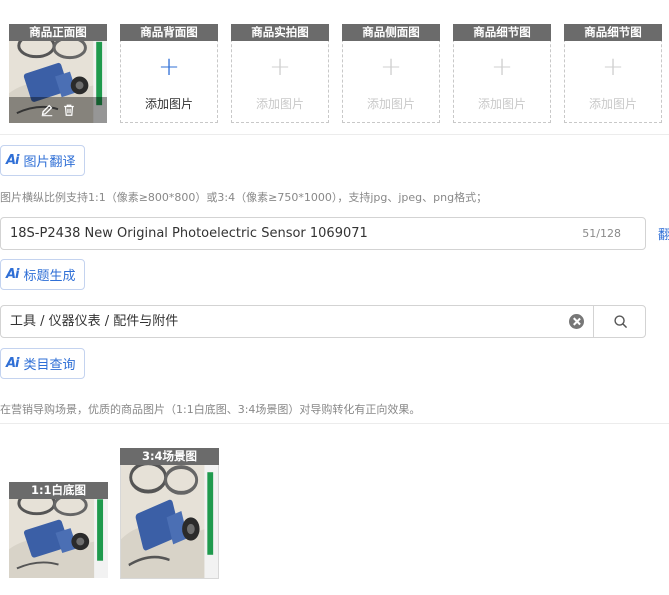 This screenshot has width=669, height=595. I want to click on image-slot-back: 商品背面图 + 添加图片, so click(169, 73).